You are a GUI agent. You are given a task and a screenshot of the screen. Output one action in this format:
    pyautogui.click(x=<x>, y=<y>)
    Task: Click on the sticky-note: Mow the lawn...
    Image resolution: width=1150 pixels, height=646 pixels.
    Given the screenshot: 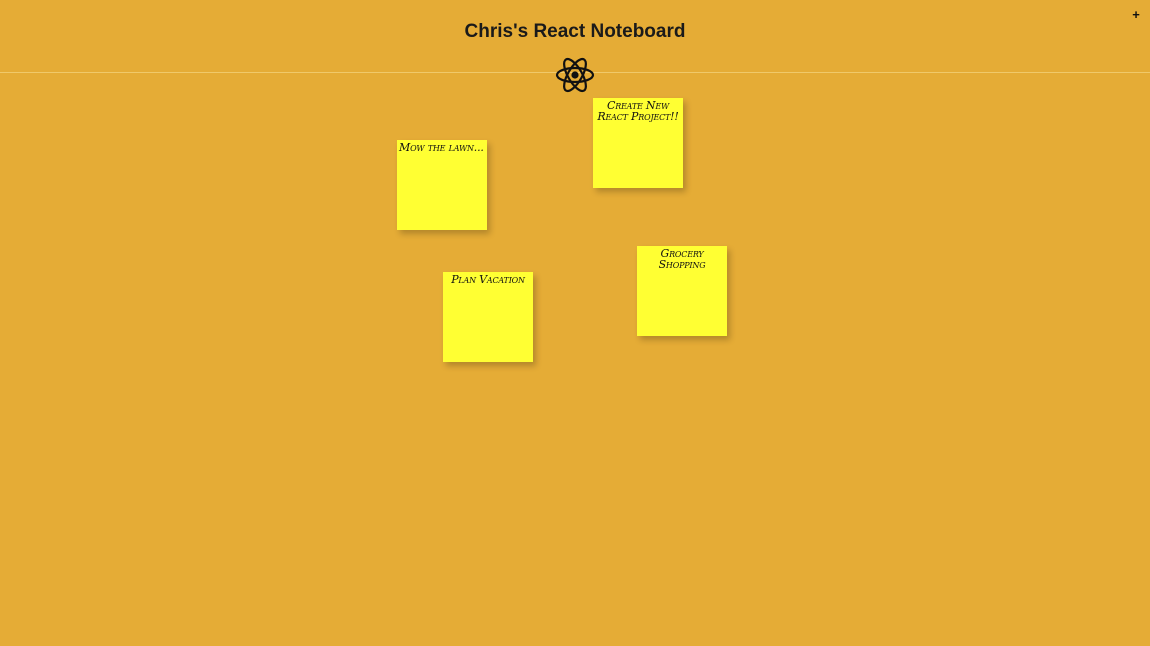 What is the action you would take?
    pyautogui.click(x=442, y=185)
    